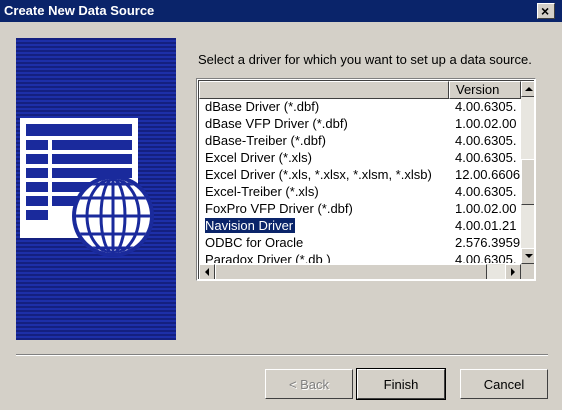 Image resolution: width=562 pixels, height=410 pixels. I want to click on driver-name: FoxPro VFP Driver (*.dbf), so click(279, 208).